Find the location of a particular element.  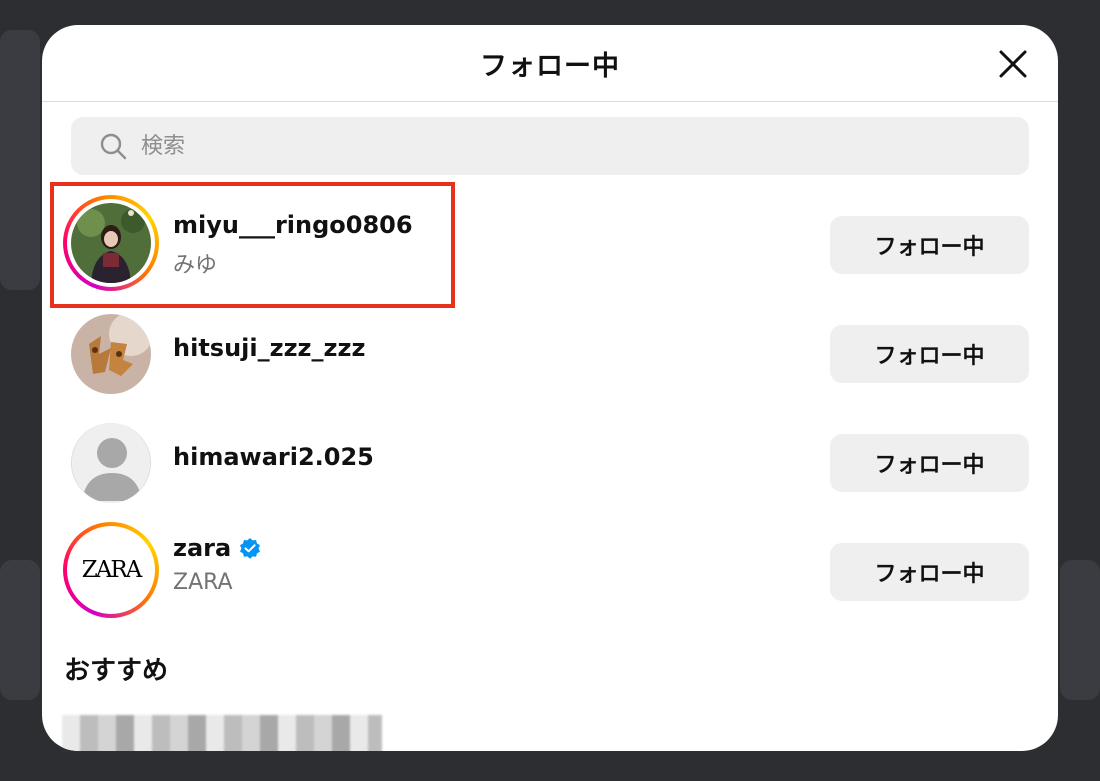

recommended-heading: おすすめ is located at coordinates (116, 671).